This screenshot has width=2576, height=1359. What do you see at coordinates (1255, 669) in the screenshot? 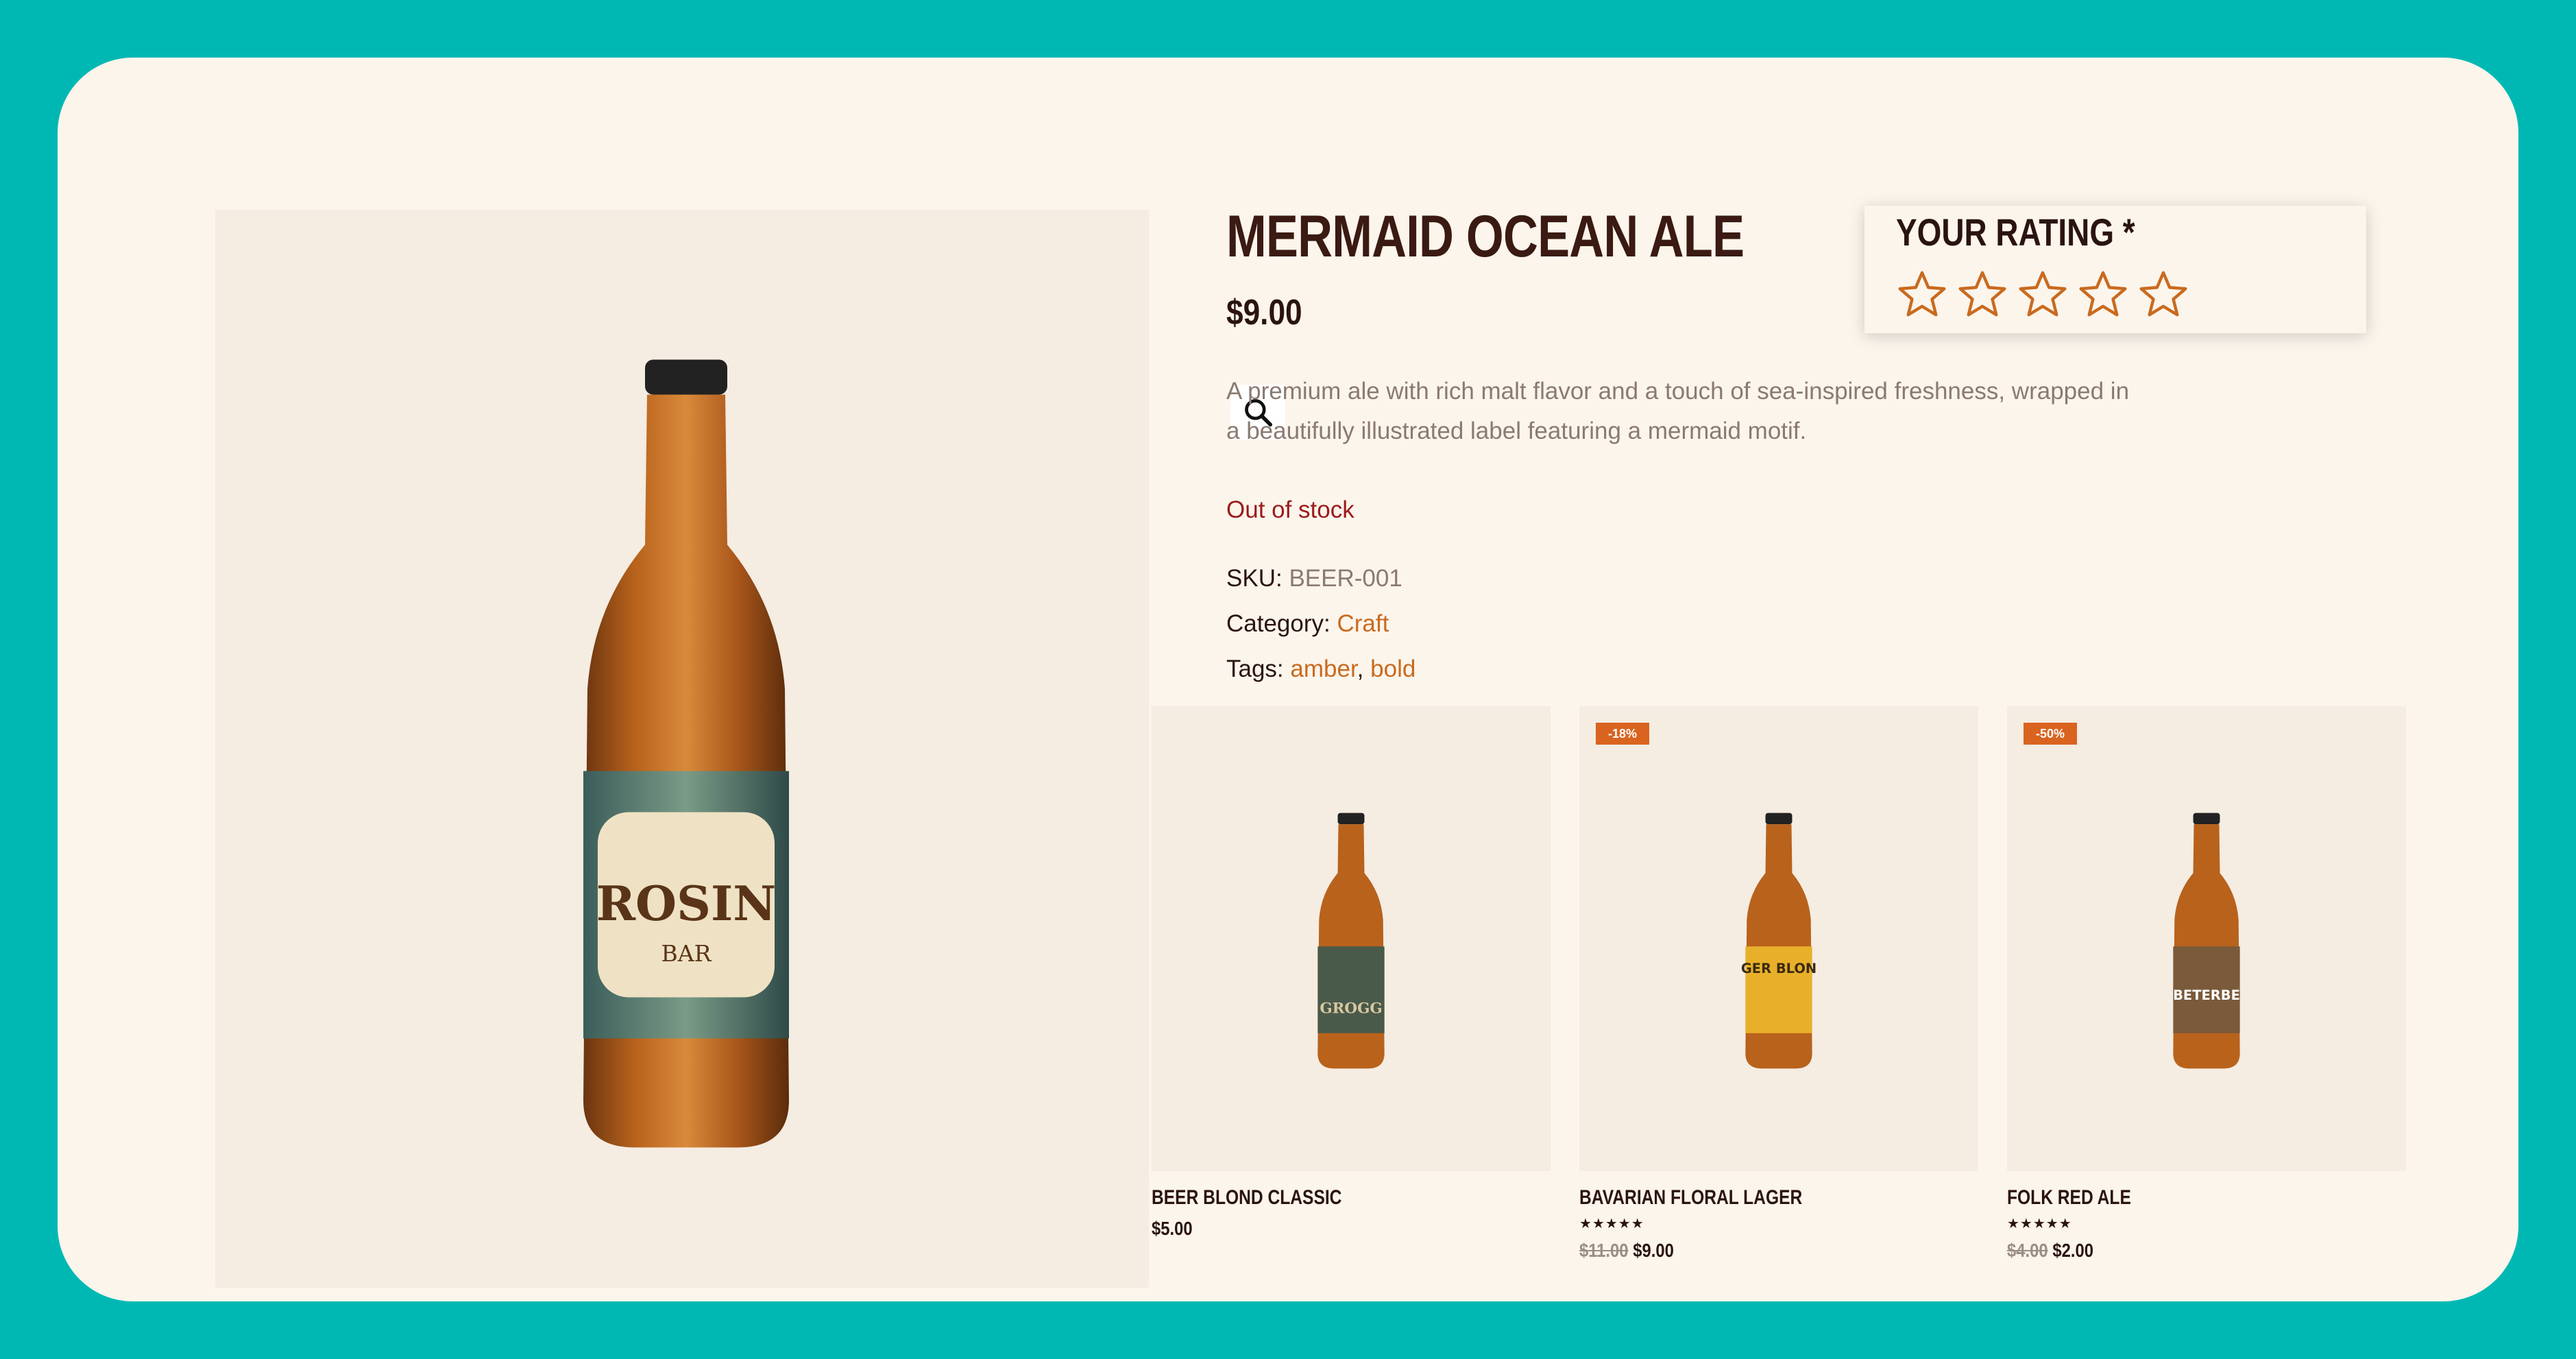
I see `tags-label: Tags:` at bounding box center [1255, 669].